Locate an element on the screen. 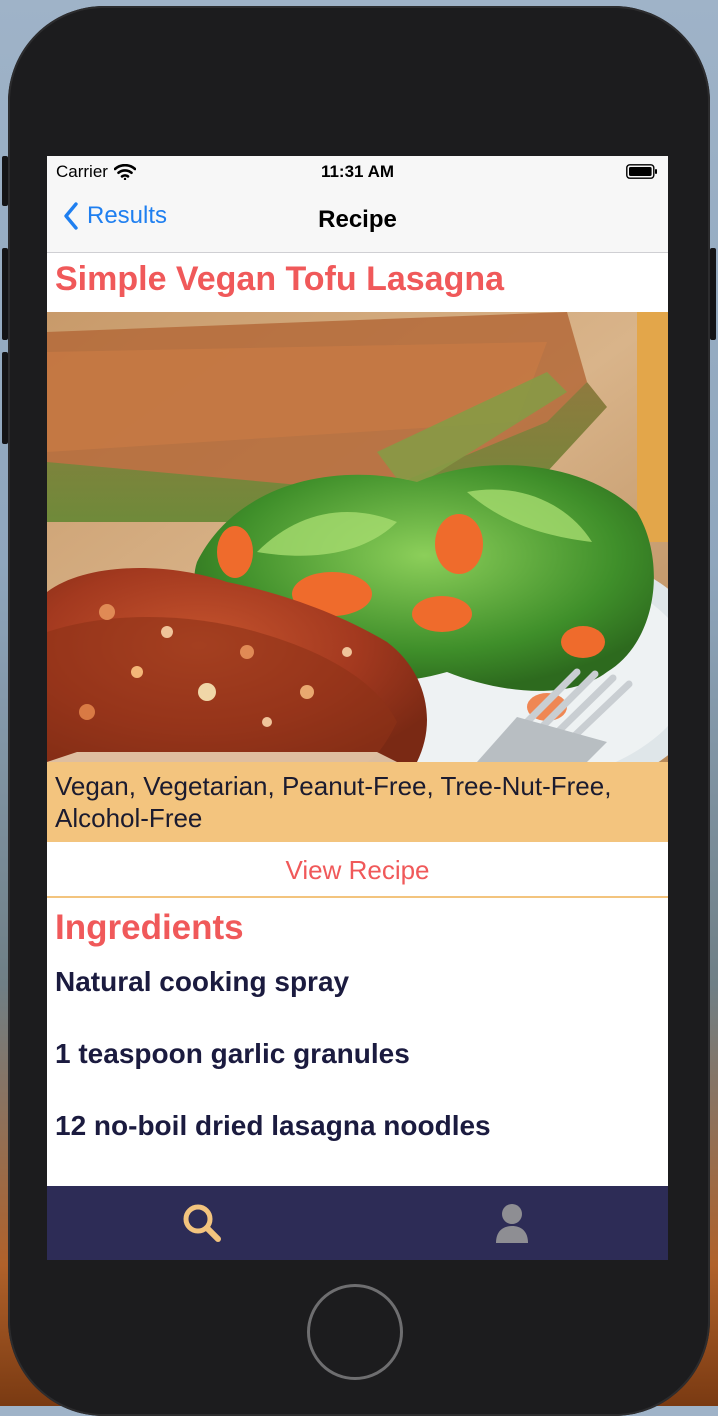 The image size is (718, 1416). recipe-title: Simple Vegan Tofu Lasagna is located at coordinates (280, 279).